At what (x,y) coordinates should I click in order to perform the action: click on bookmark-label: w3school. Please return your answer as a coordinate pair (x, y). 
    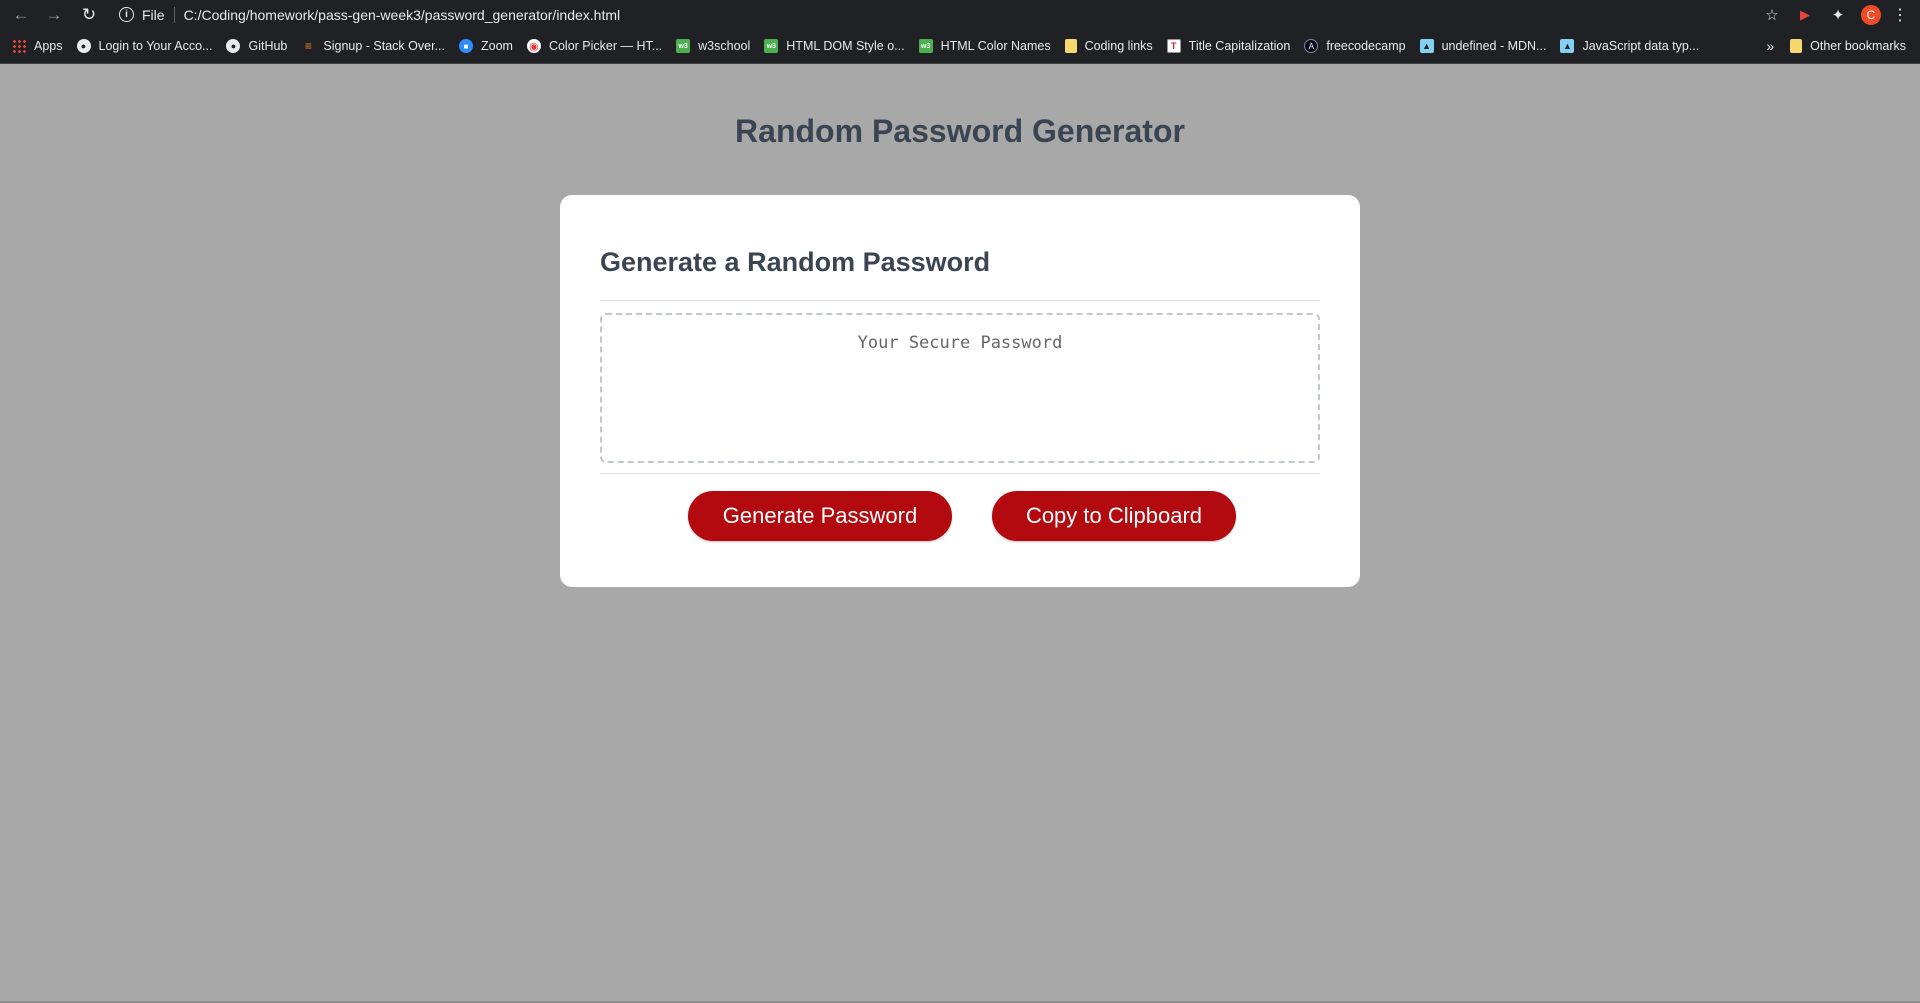
    Looking at the image, I should click on (724, 46).